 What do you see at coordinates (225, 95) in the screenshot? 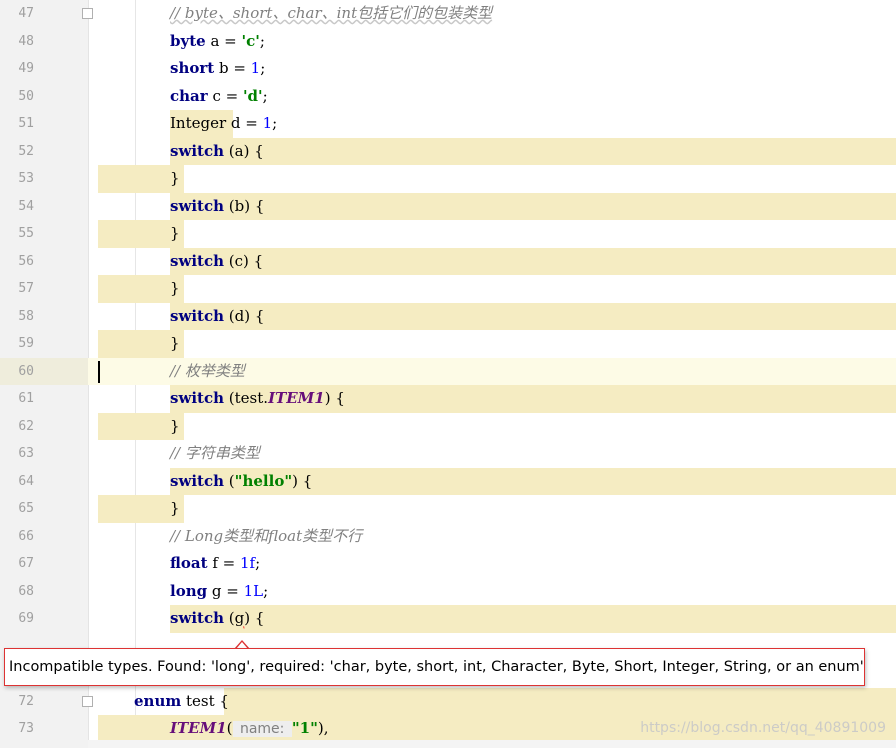
I see `code-token: c =` at bounding box center [225, 95].